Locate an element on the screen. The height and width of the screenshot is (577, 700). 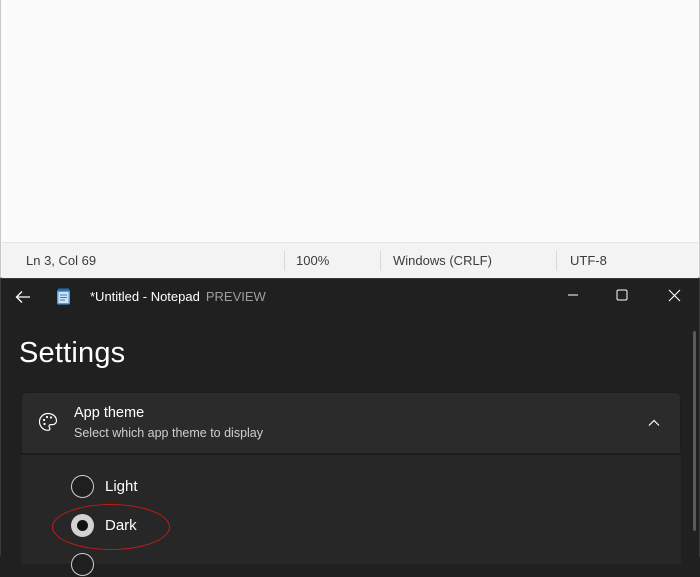
close-button is located at coordinates (674, 295).